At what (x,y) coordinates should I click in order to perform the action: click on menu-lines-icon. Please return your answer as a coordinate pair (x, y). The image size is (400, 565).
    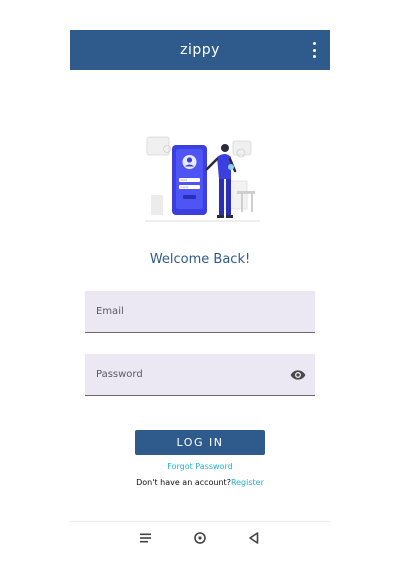
    Looking at the image, I should click on (146, 538).